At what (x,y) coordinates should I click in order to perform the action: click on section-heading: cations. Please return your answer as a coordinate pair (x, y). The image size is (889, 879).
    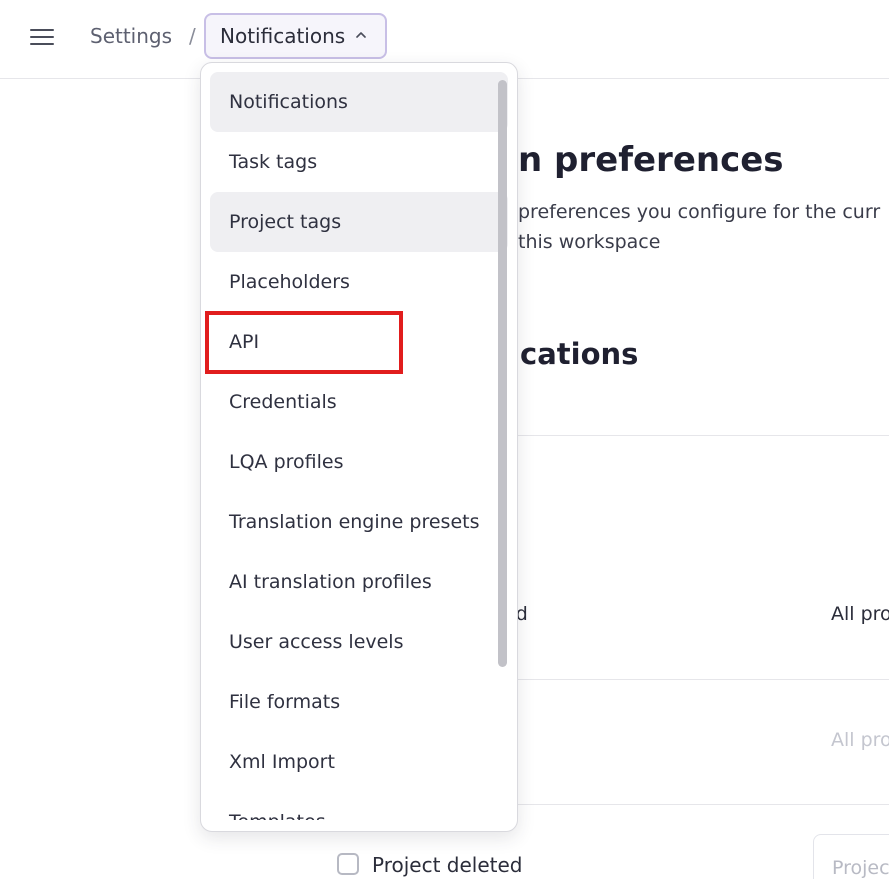
    Looking at the image, I should click on (579, 354).